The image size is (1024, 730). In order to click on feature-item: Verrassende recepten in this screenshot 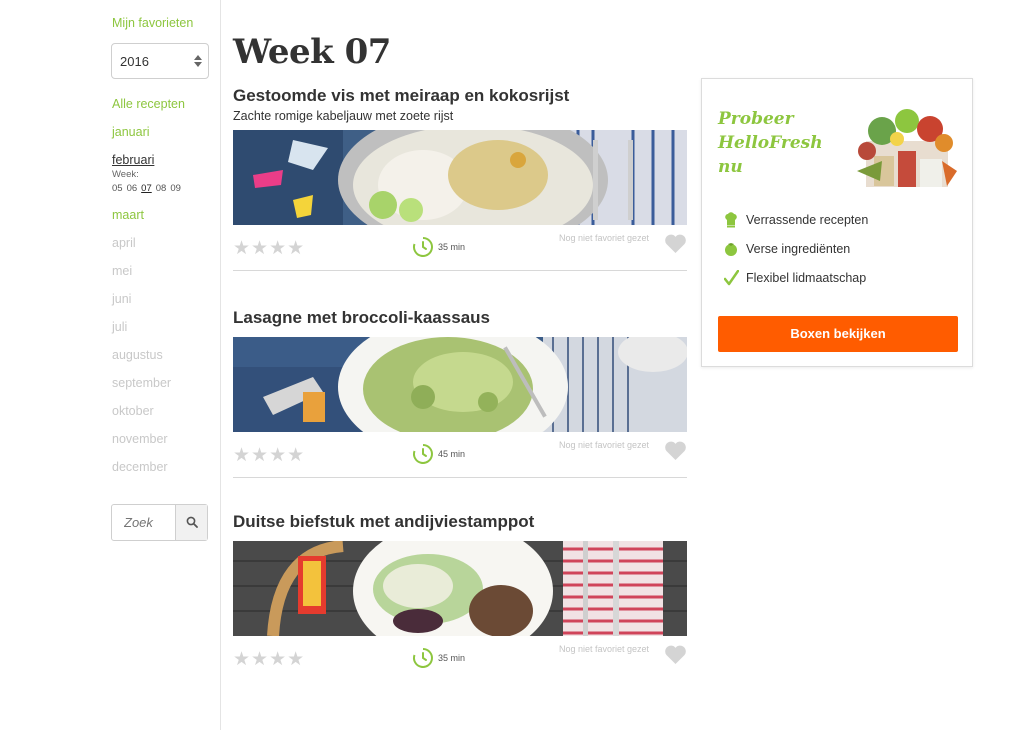, I will do `click(796, 226)`.